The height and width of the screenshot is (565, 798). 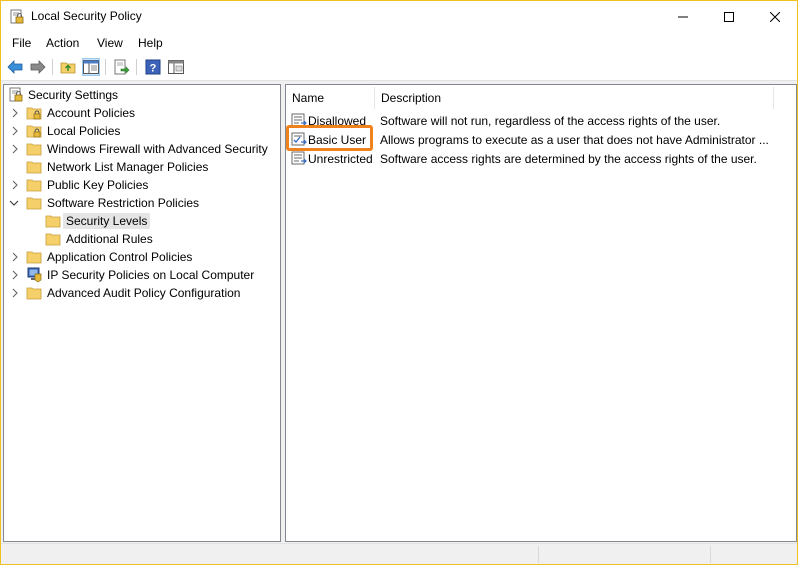 I want to click on help-button: ?, so click(x=153, y=67).